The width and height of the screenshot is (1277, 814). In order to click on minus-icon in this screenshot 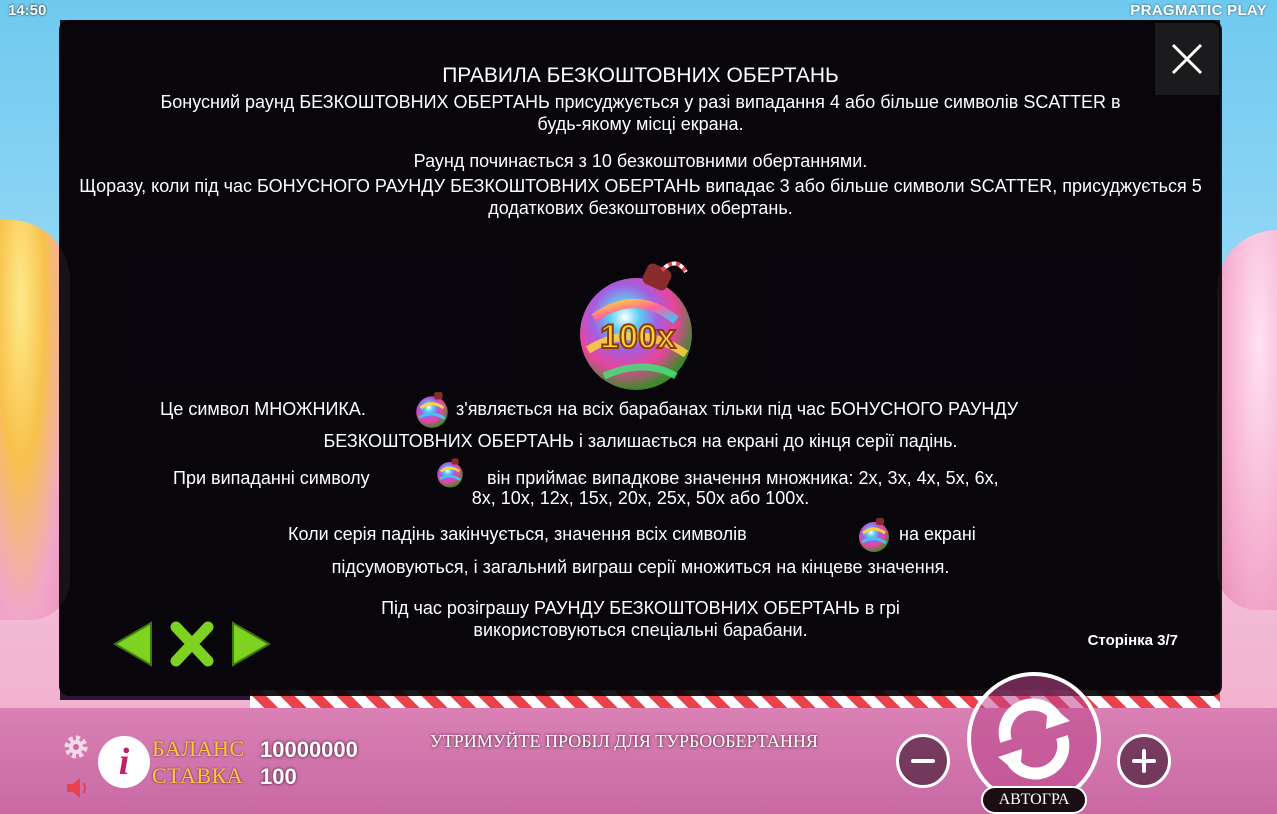, I will do `click(923, 761)`.